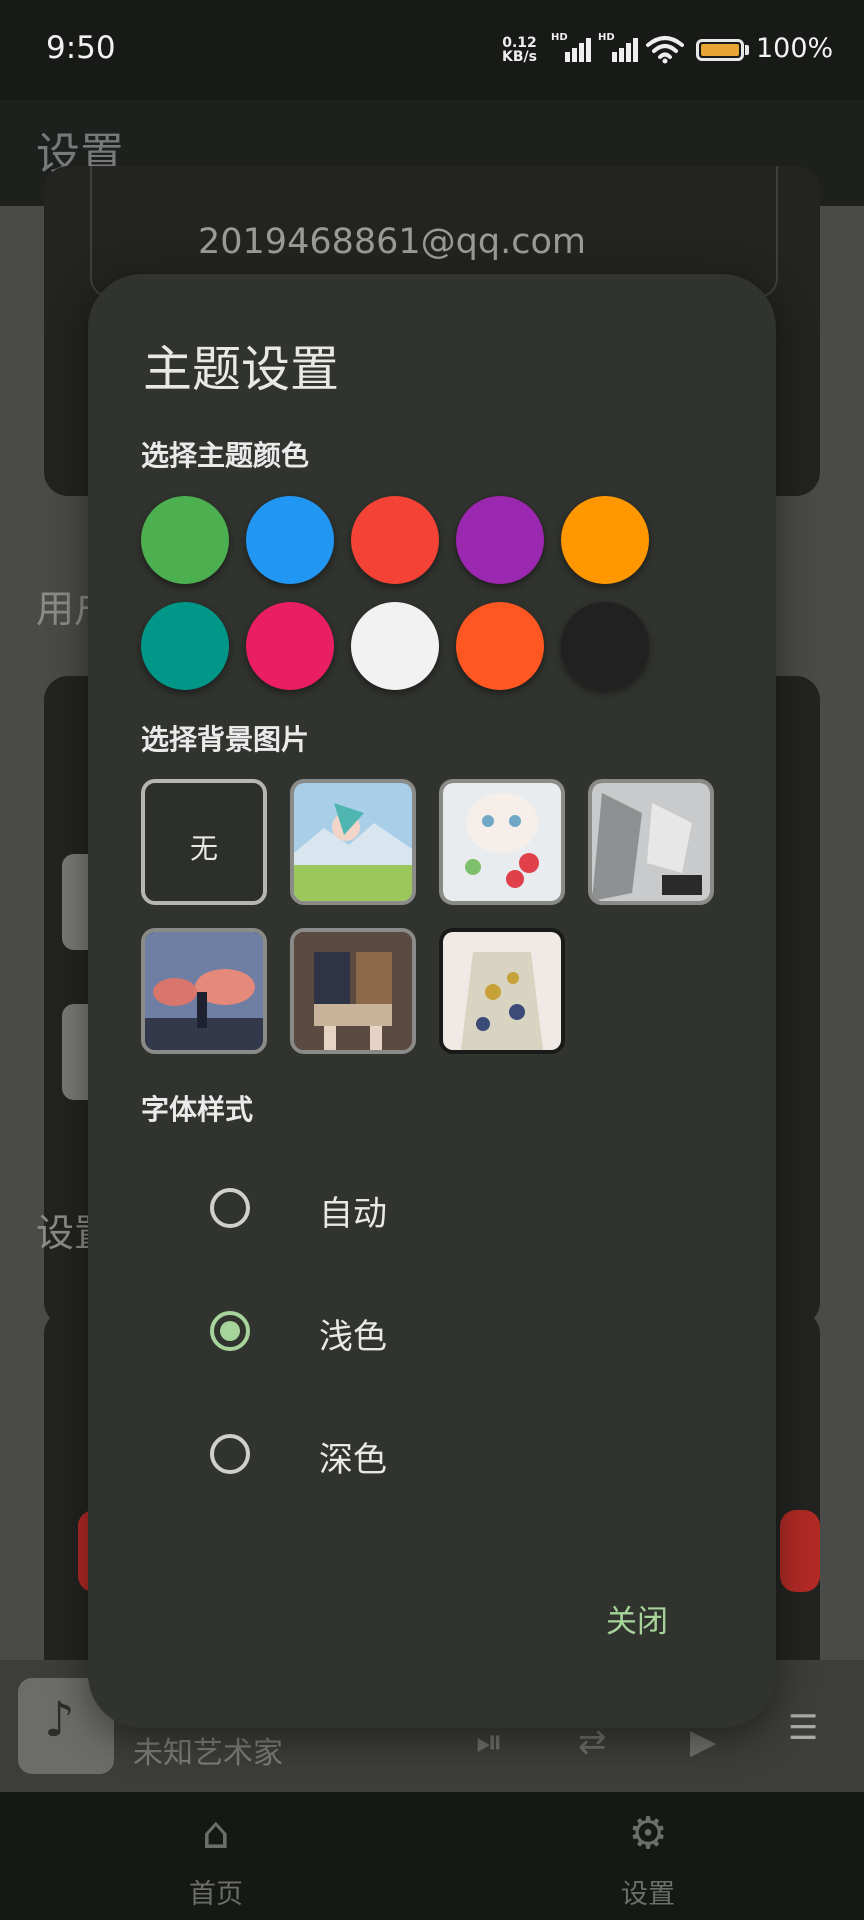 The width and height of the screenshot is (864, 1920). What do you see at coordinates (203, 848) in the screenshot?
I see `background-none-label: 无` at bounding box center [203, 848].